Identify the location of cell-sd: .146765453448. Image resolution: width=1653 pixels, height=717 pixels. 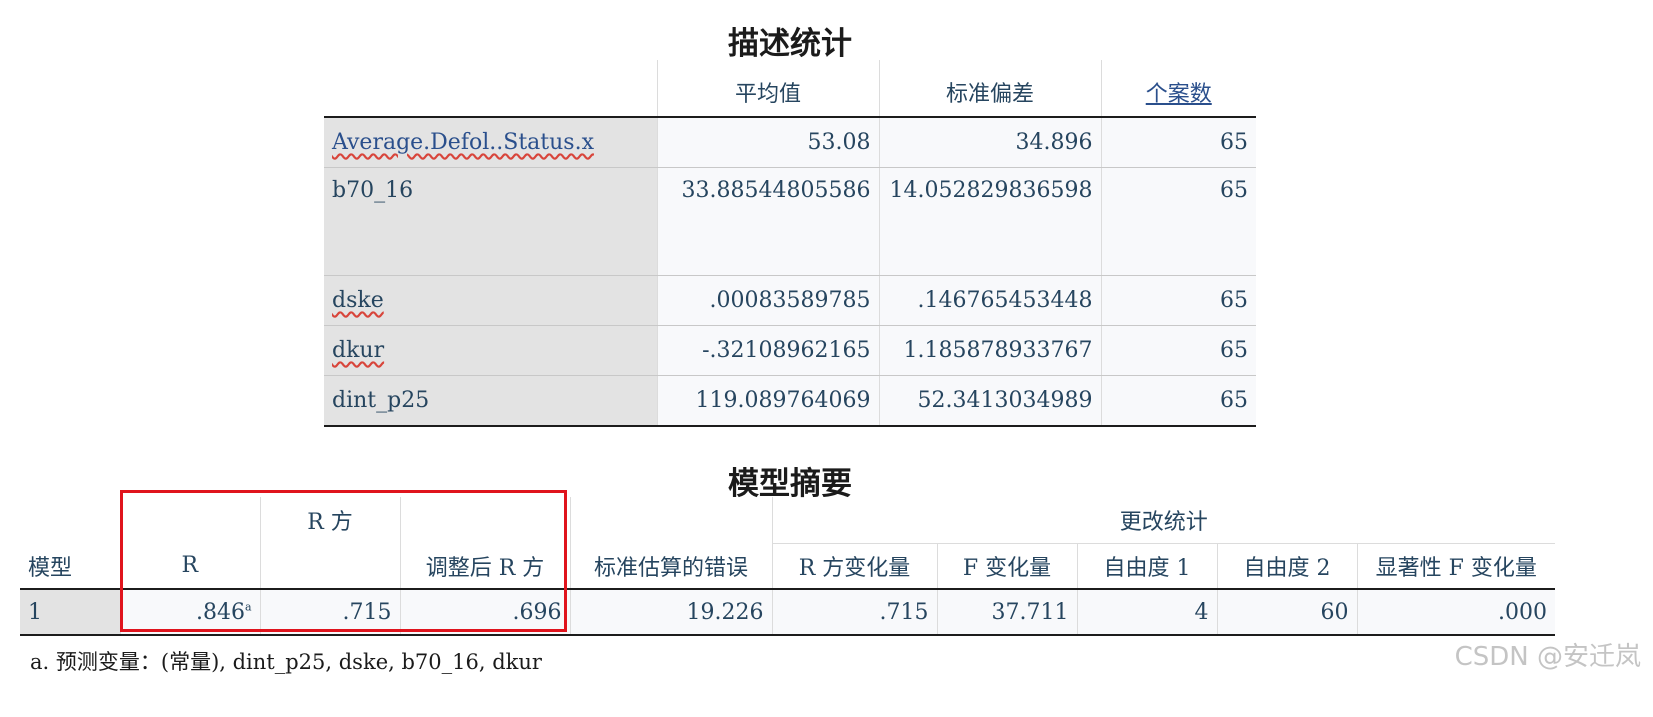
(989, 300).